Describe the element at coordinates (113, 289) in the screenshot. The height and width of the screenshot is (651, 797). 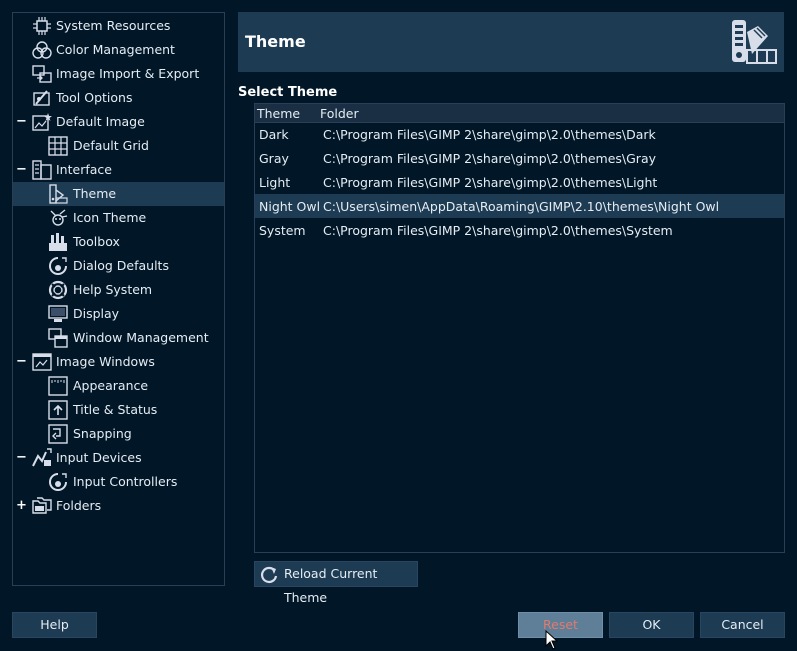
I see `tree-item-label: Help System` at that location.